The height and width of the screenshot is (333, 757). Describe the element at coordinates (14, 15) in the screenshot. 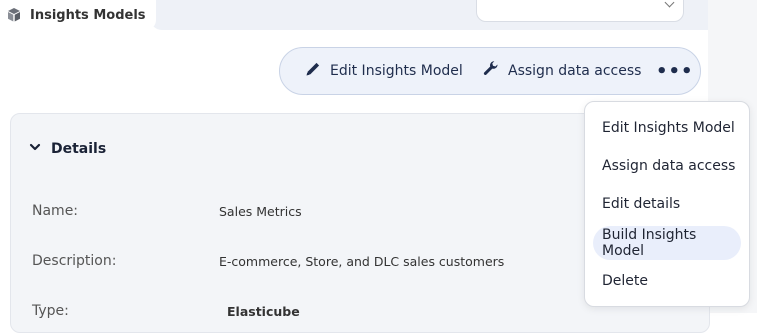

I see `cube-icon` at that location.